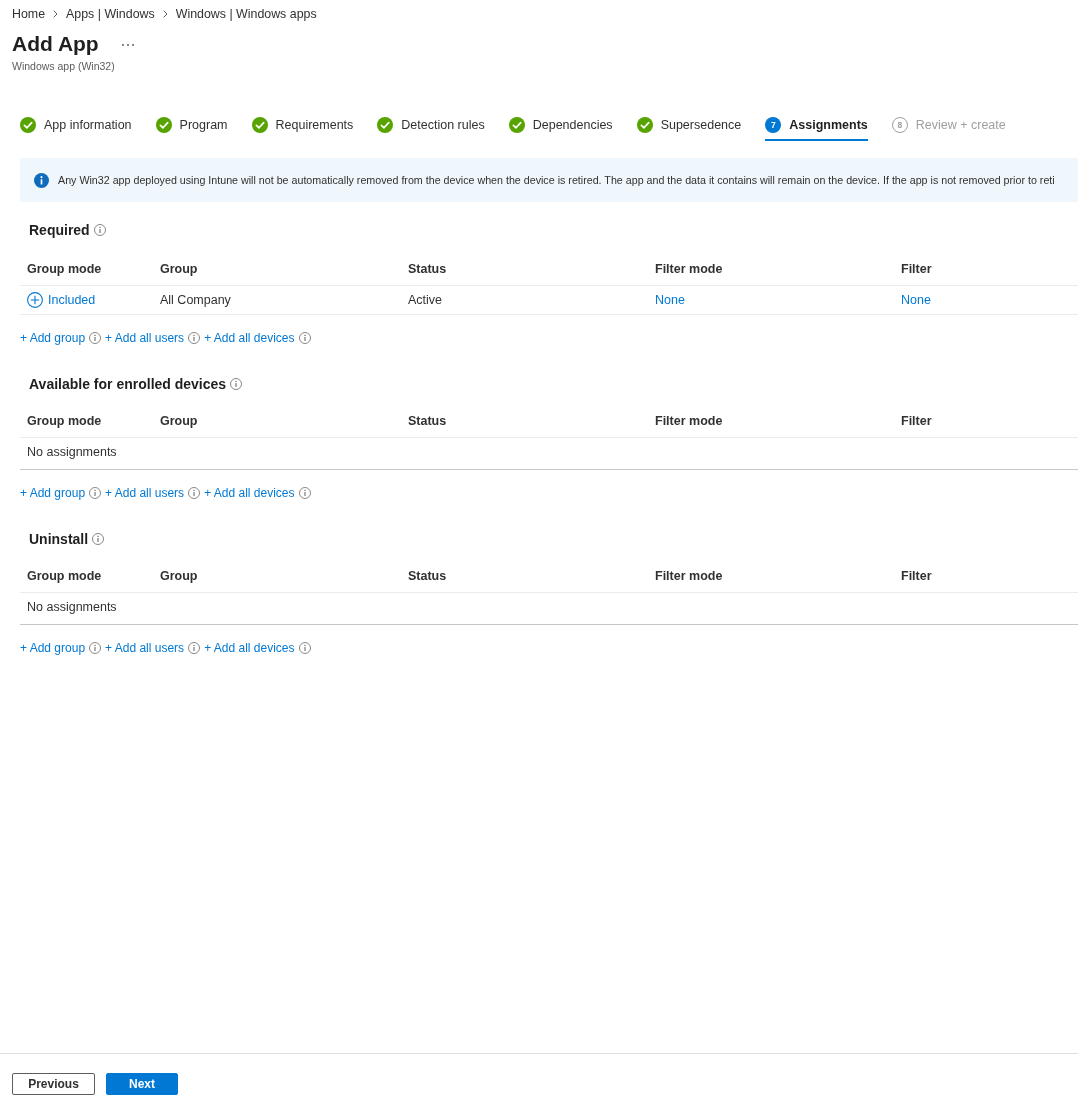 This screenshot has height=1097, width=1078. What do you see at coordinates (191, 125) in the screenshot?
I see `wizard-step: Program` at bounding box center [191, 125].